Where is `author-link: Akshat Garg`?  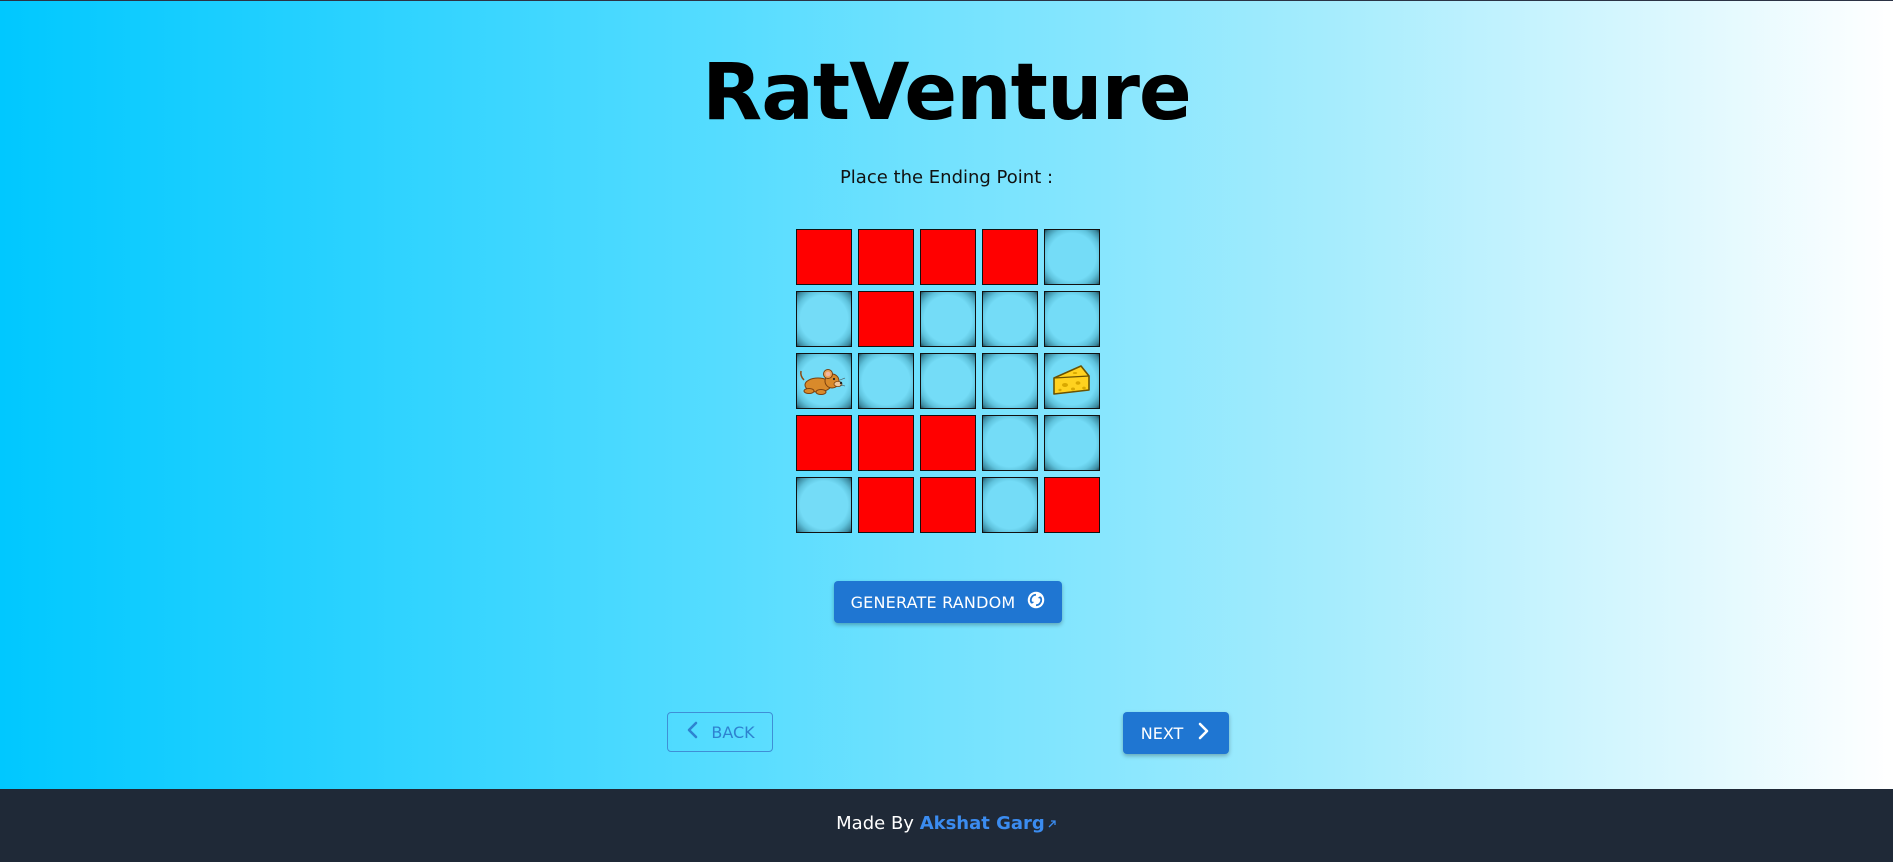 author-link: Akshat Garg is located at coordinates (988, 823).